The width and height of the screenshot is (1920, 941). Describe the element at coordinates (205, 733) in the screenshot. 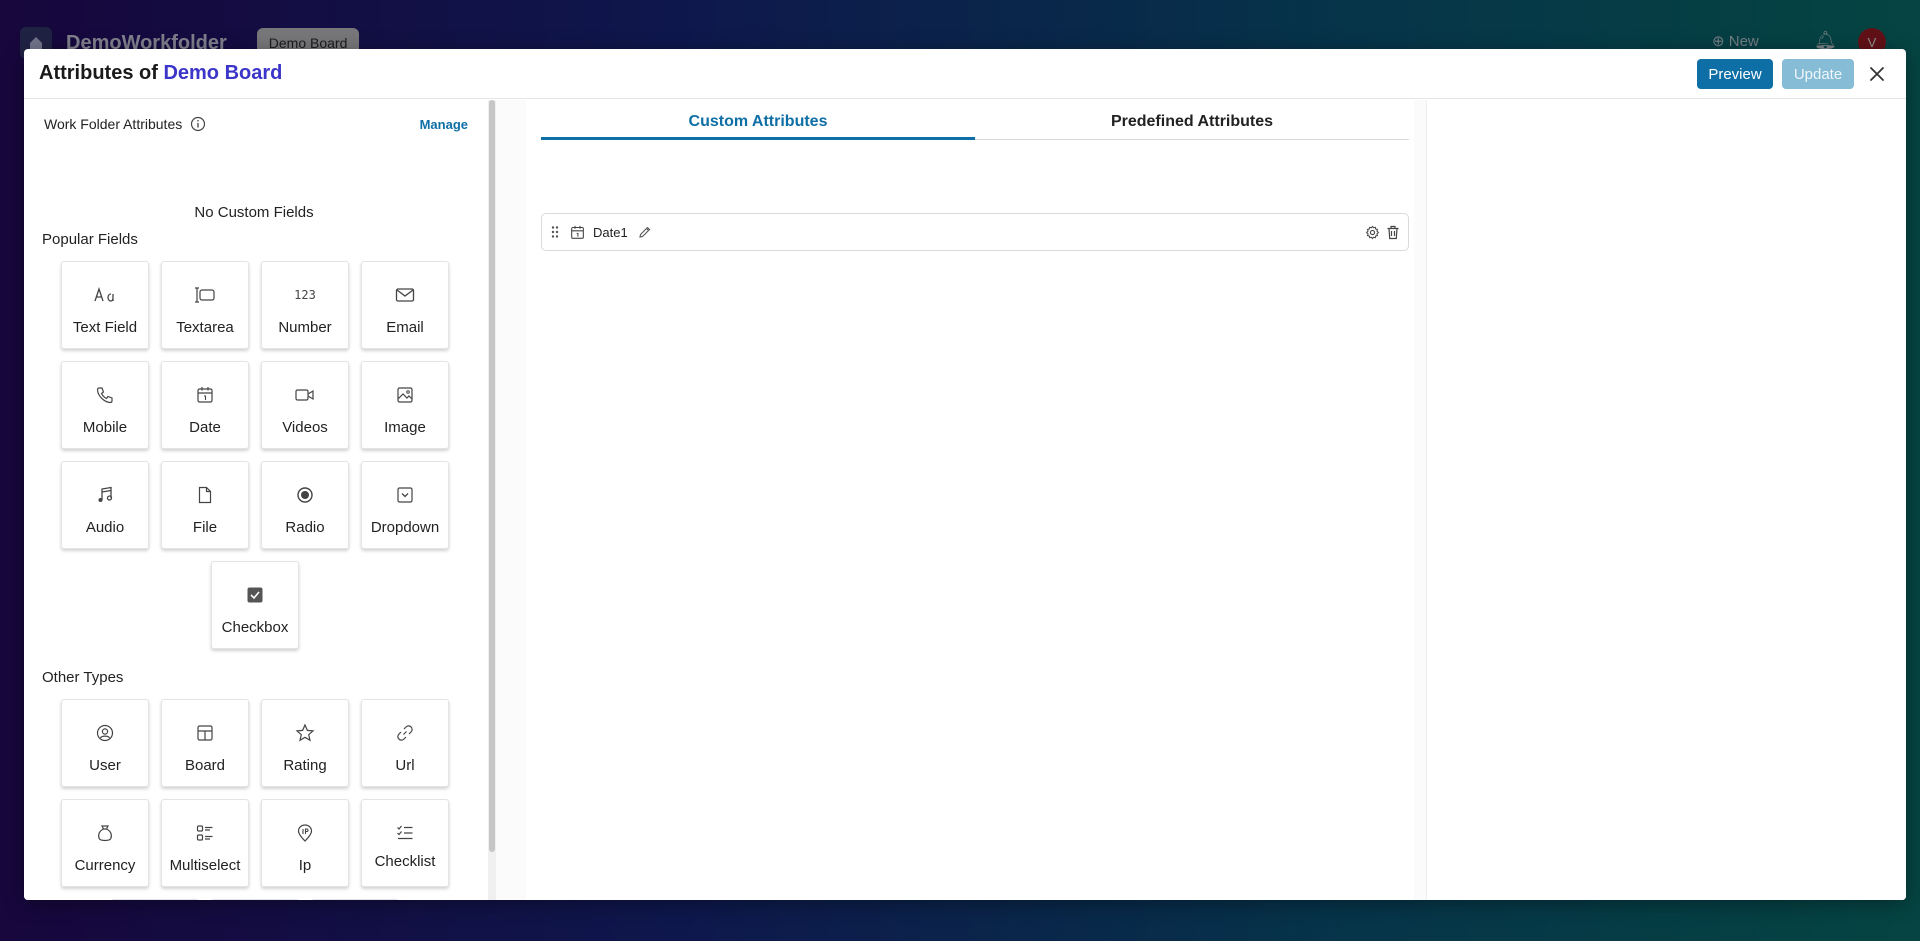

I see `board-icon` at that location.